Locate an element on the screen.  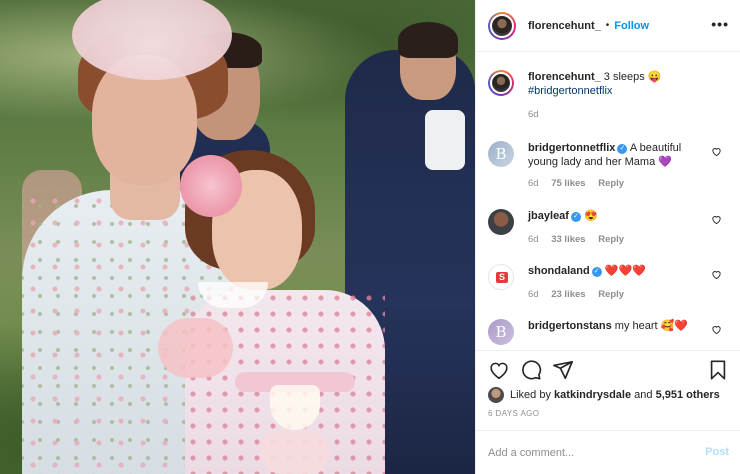
shondaland-logo: S is located at coordinates (502, 277).